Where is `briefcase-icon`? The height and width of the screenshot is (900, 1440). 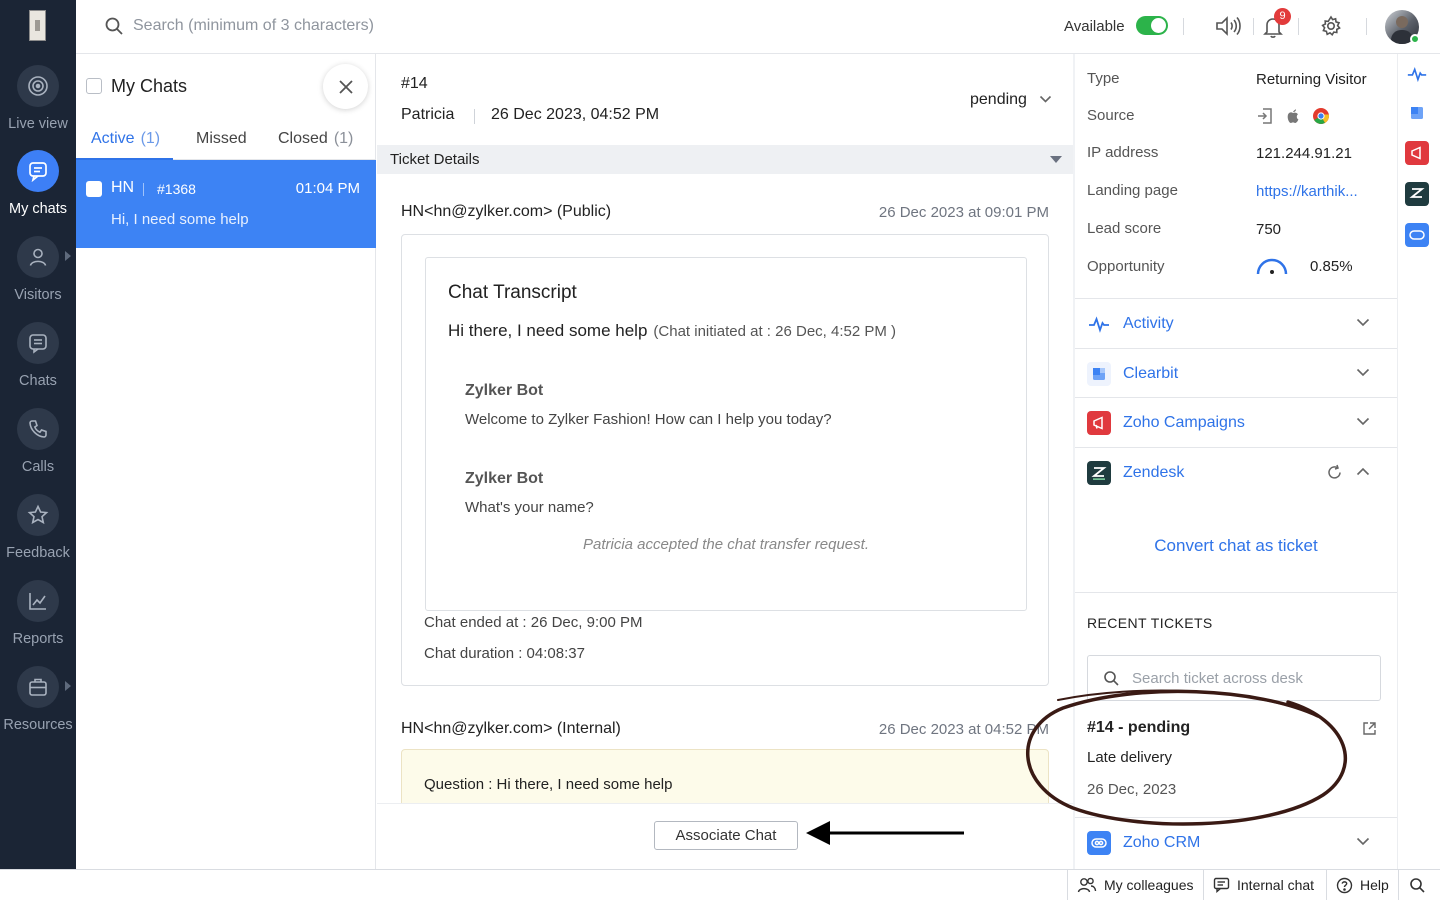
briefcase-icon is located at coordinates (38, 687).